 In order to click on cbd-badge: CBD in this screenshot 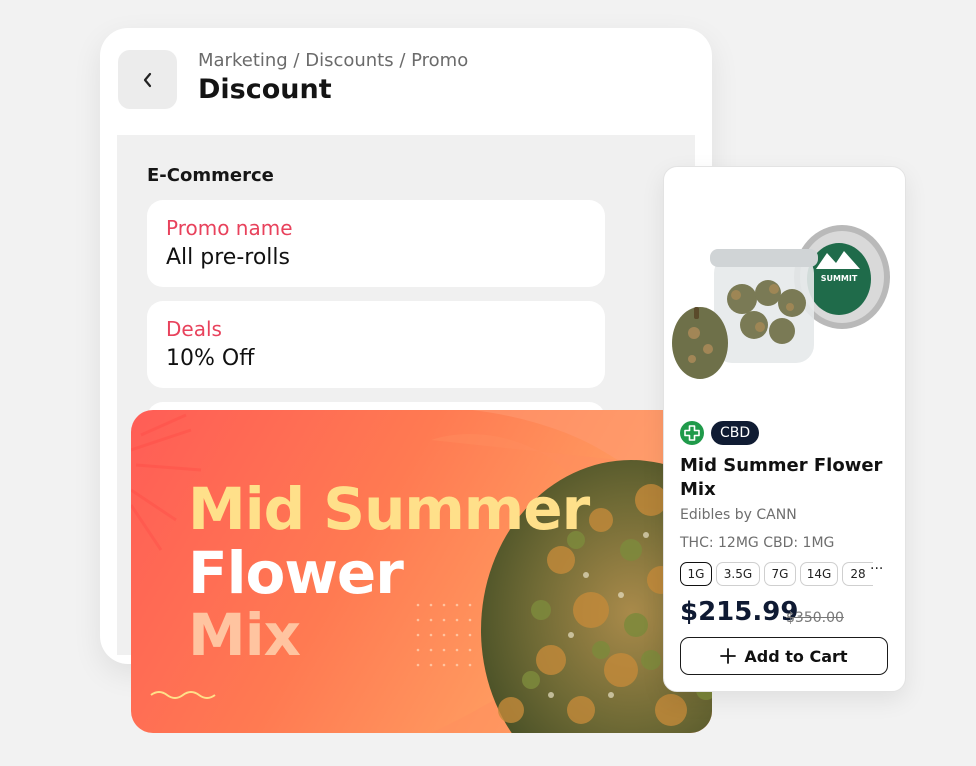, I will do `click(735, 433)`.